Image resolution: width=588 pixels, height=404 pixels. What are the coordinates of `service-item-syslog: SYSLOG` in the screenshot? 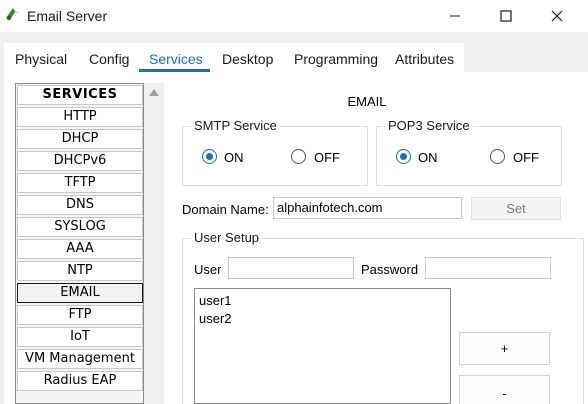 It's located at (80, 227).